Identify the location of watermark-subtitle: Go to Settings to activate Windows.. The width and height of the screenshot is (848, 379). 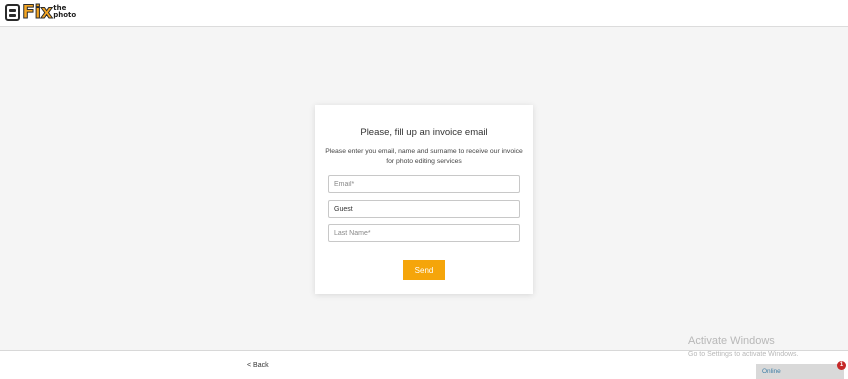
(743, 354).